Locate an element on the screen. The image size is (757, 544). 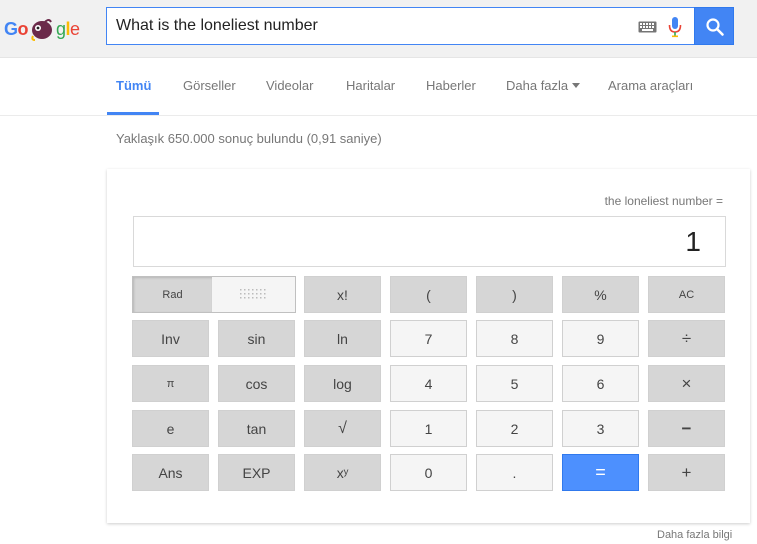
exp-key: EXP is located at coordinates (256, 472).